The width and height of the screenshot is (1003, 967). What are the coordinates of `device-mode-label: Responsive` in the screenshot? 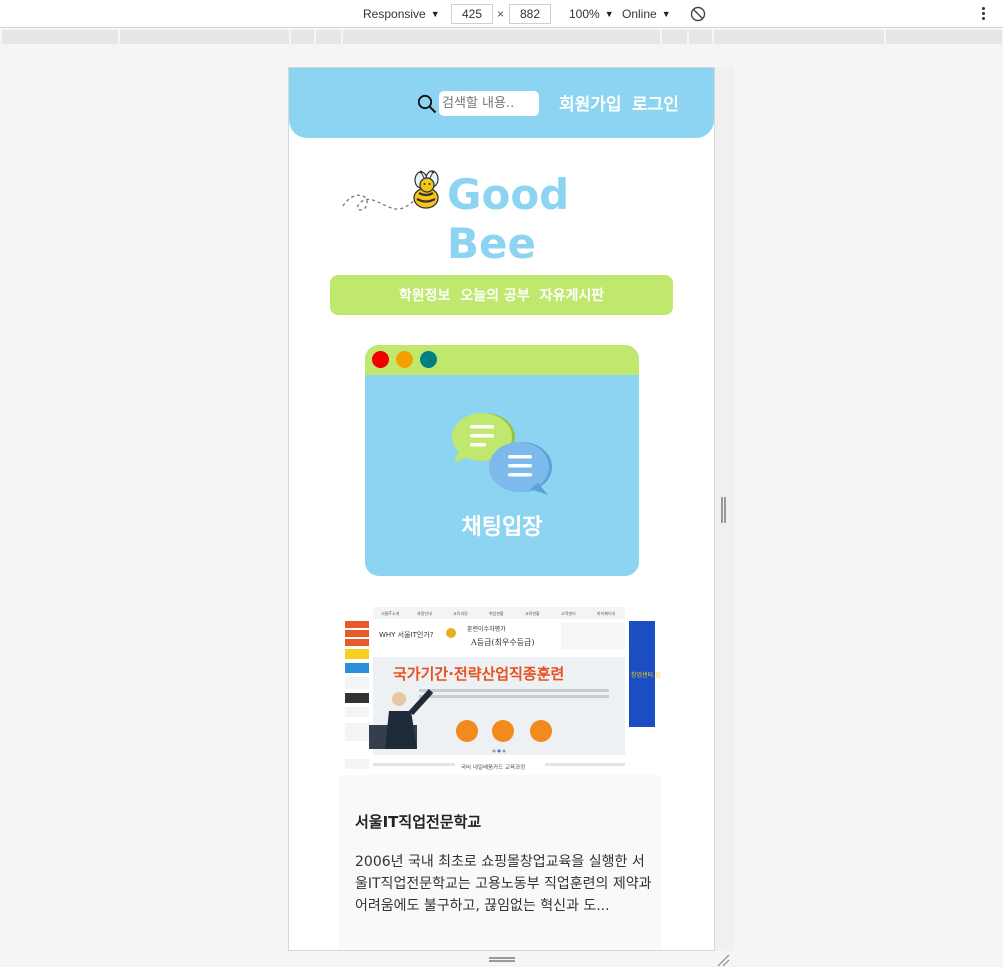 It's located at (394, 14).